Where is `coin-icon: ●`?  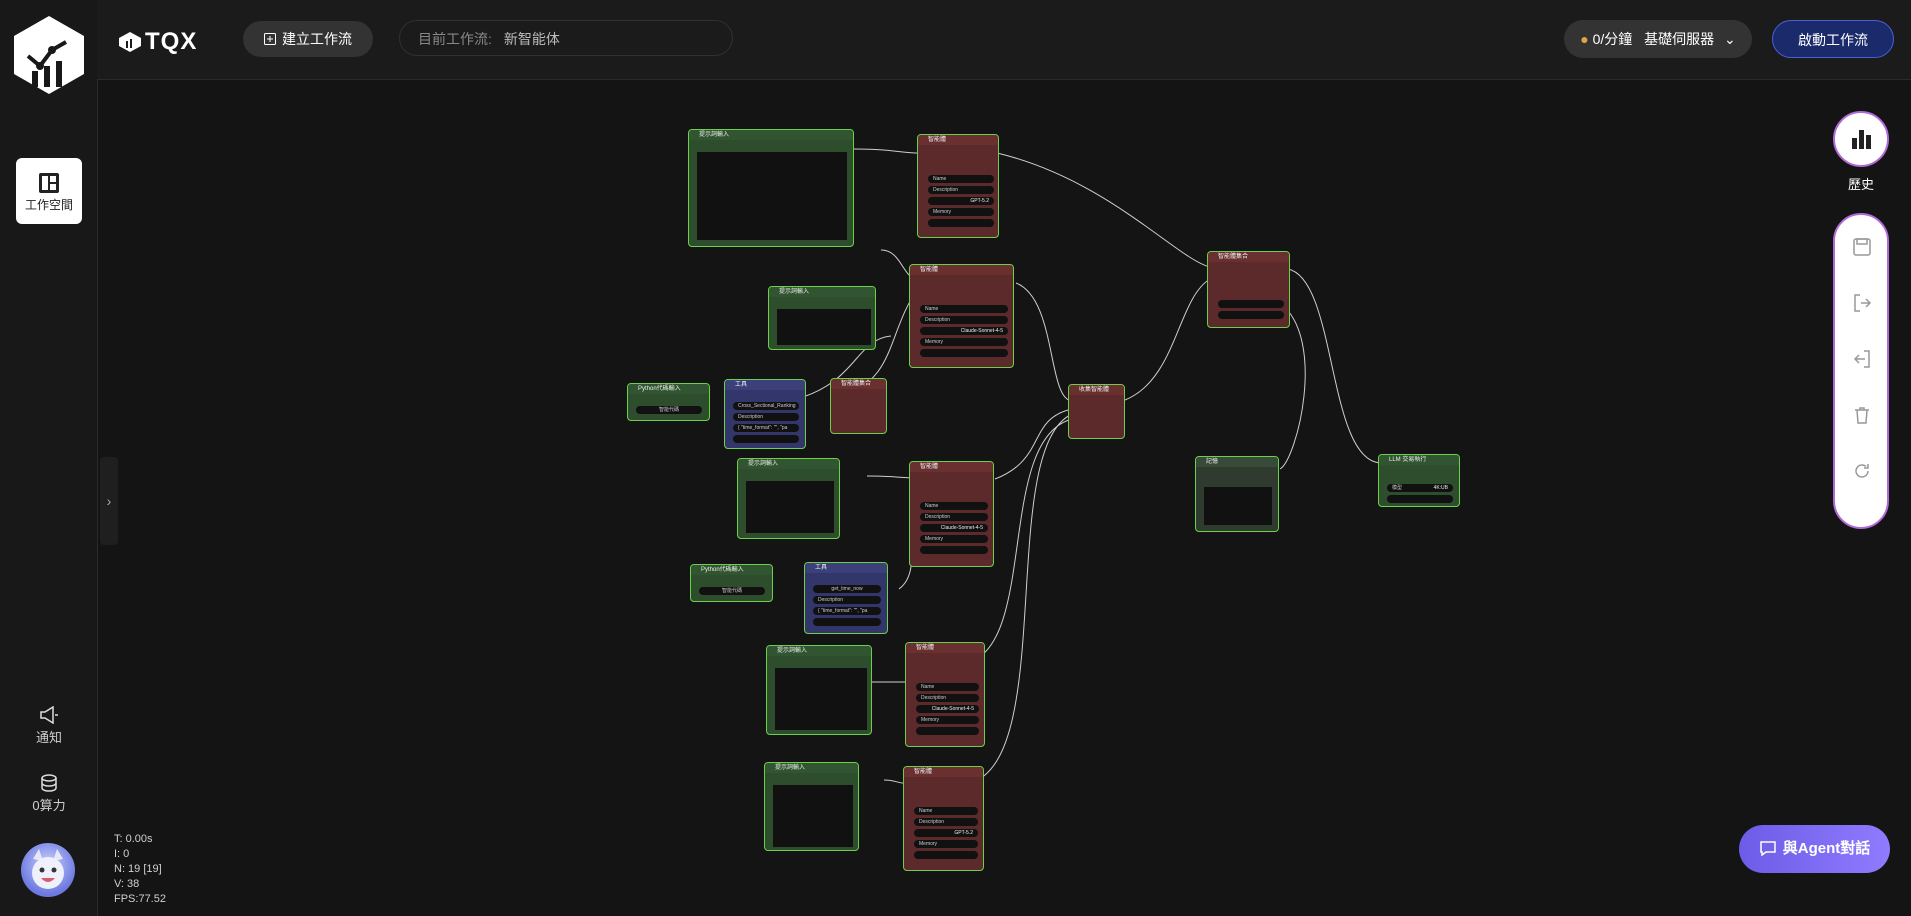 coin-icon: ● is located at coordinates (1584, 39).